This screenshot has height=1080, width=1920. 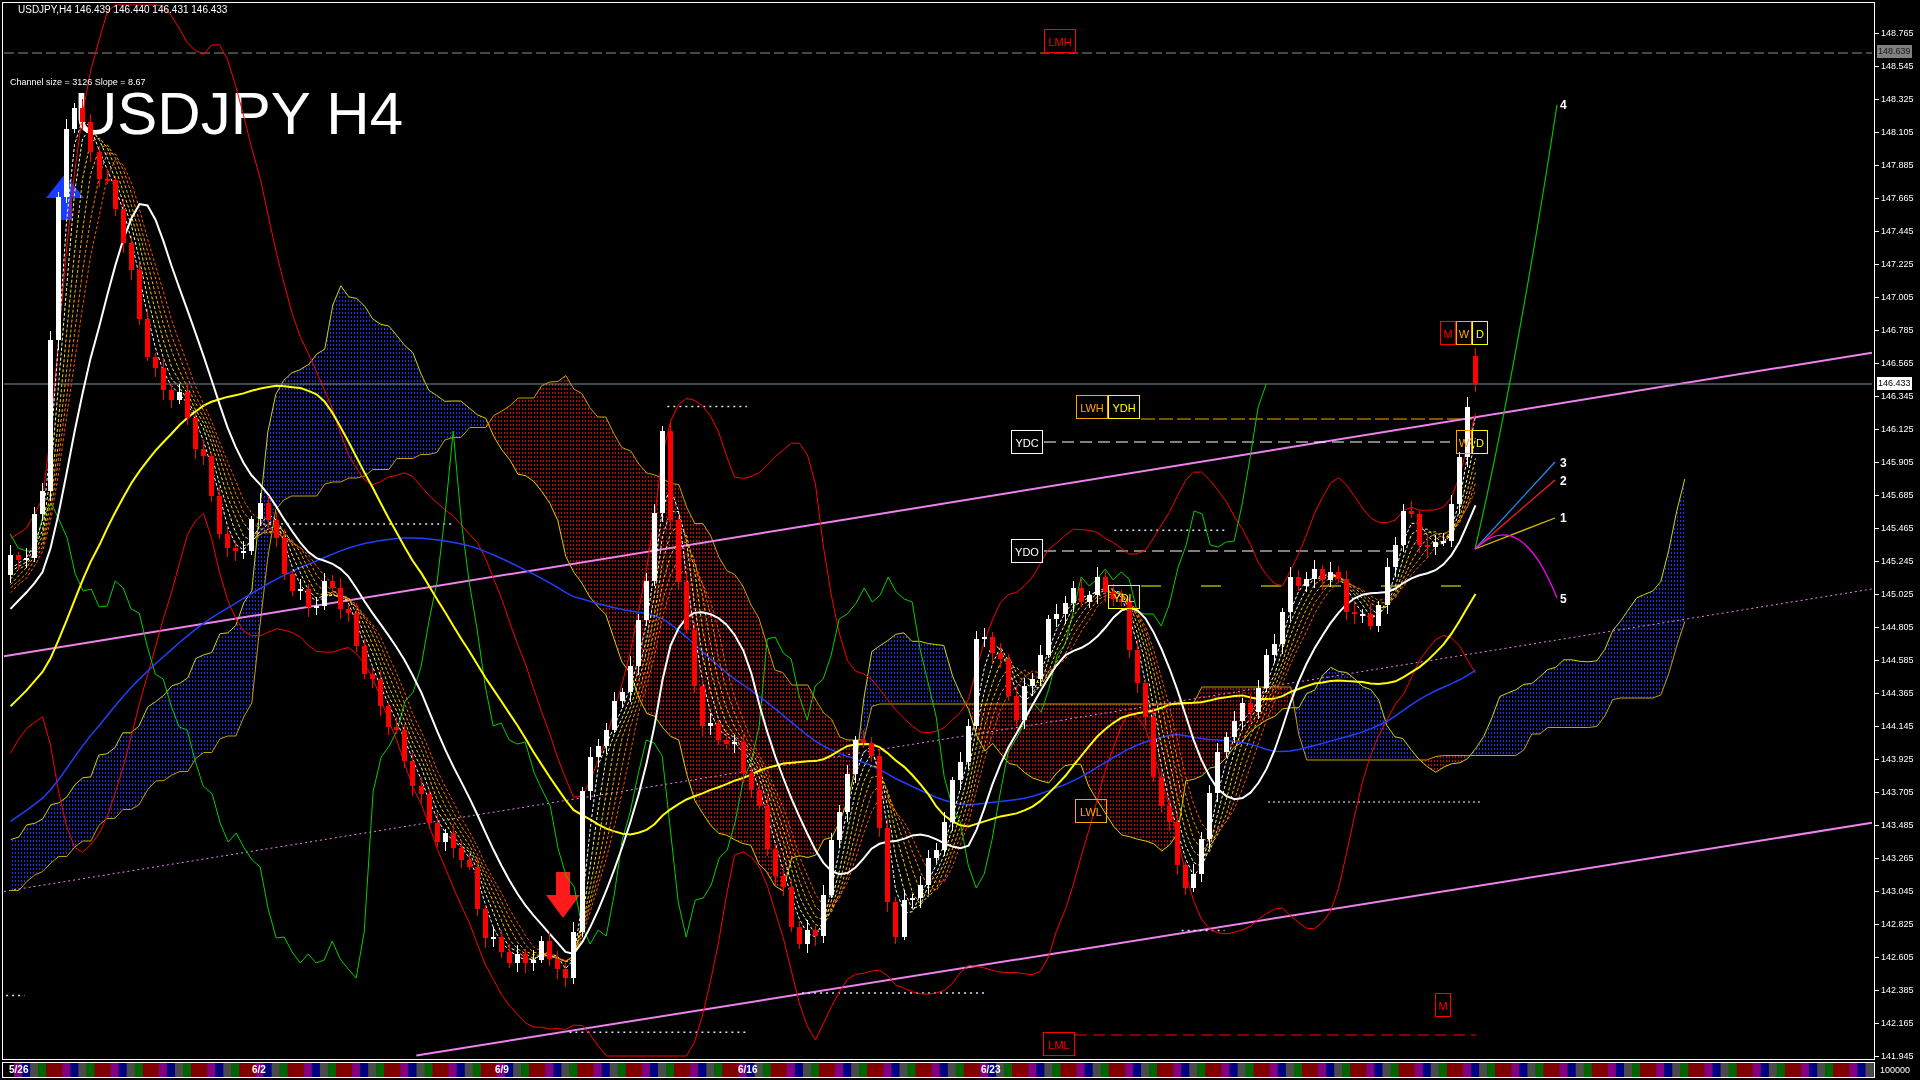 What do you see at coordinates (563, 895) in the screenshot?
I see `down-arrow-icon` at bounding box center [563, 895].